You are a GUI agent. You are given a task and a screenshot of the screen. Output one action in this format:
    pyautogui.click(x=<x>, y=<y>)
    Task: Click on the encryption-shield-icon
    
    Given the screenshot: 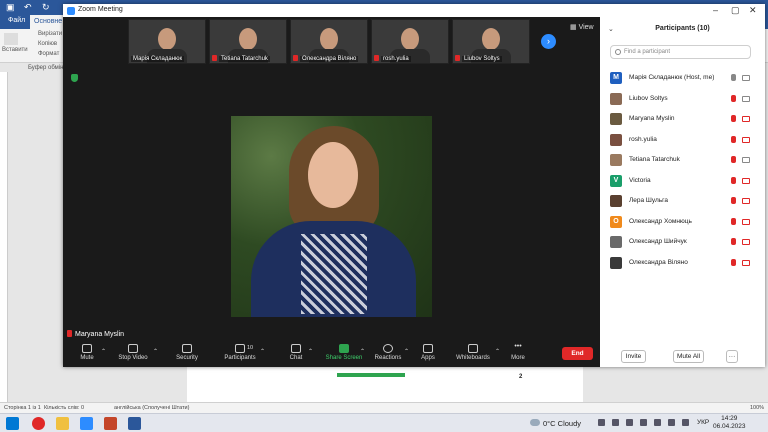 What is the action you would take?
    pyautogui.click(x=74, y=78)
    